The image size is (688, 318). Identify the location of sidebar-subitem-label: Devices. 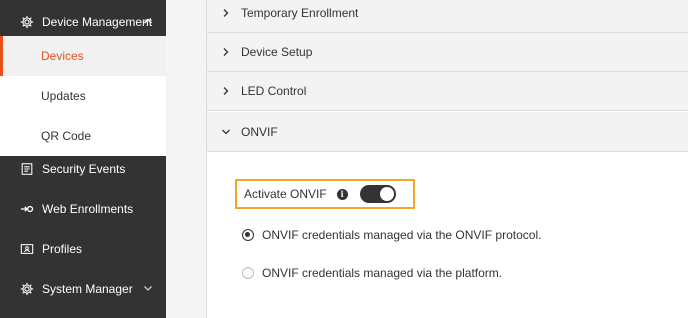
(62, 56).